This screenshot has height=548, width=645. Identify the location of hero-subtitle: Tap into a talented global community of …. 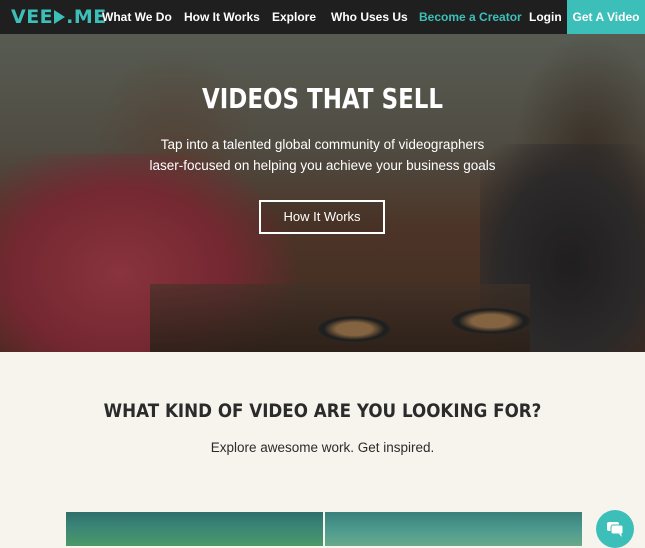
(322, 155).